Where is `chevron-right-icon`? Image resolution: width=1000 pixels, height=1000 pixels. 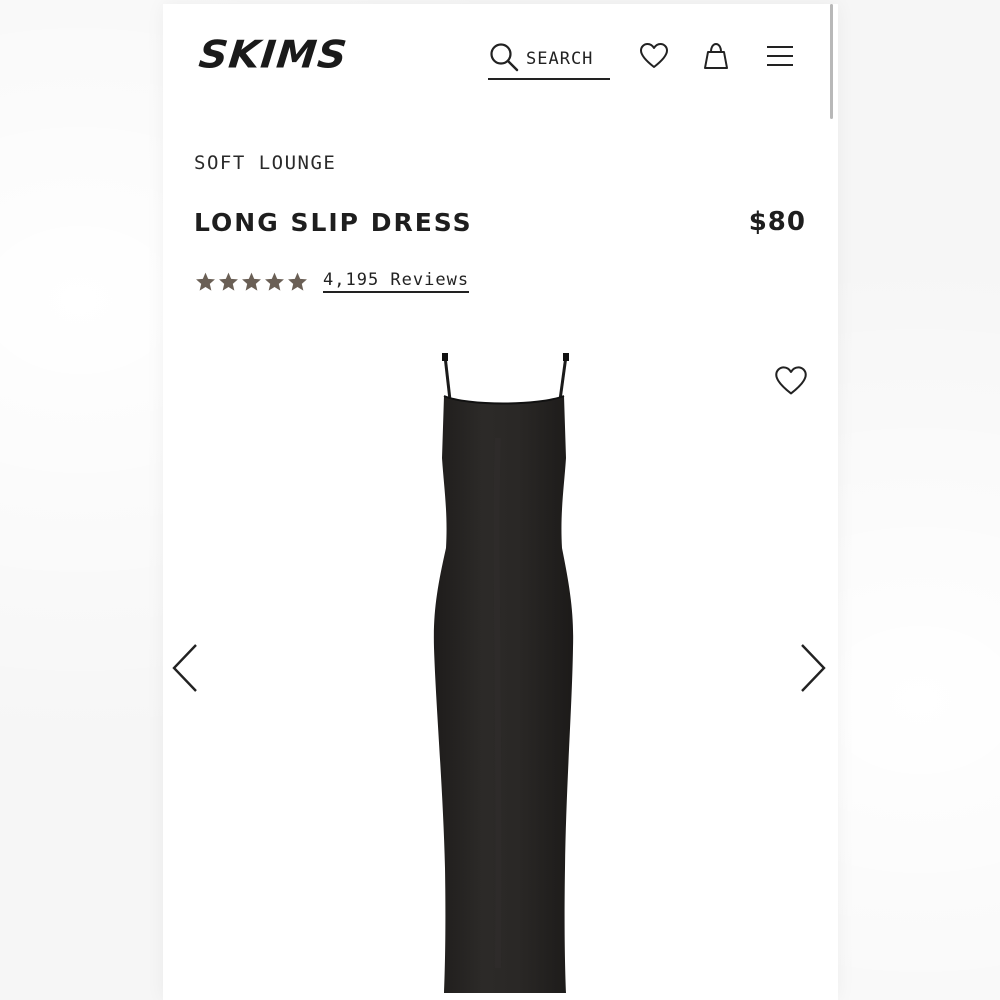 chevron-right-icon is located at coordinates (812, 671).